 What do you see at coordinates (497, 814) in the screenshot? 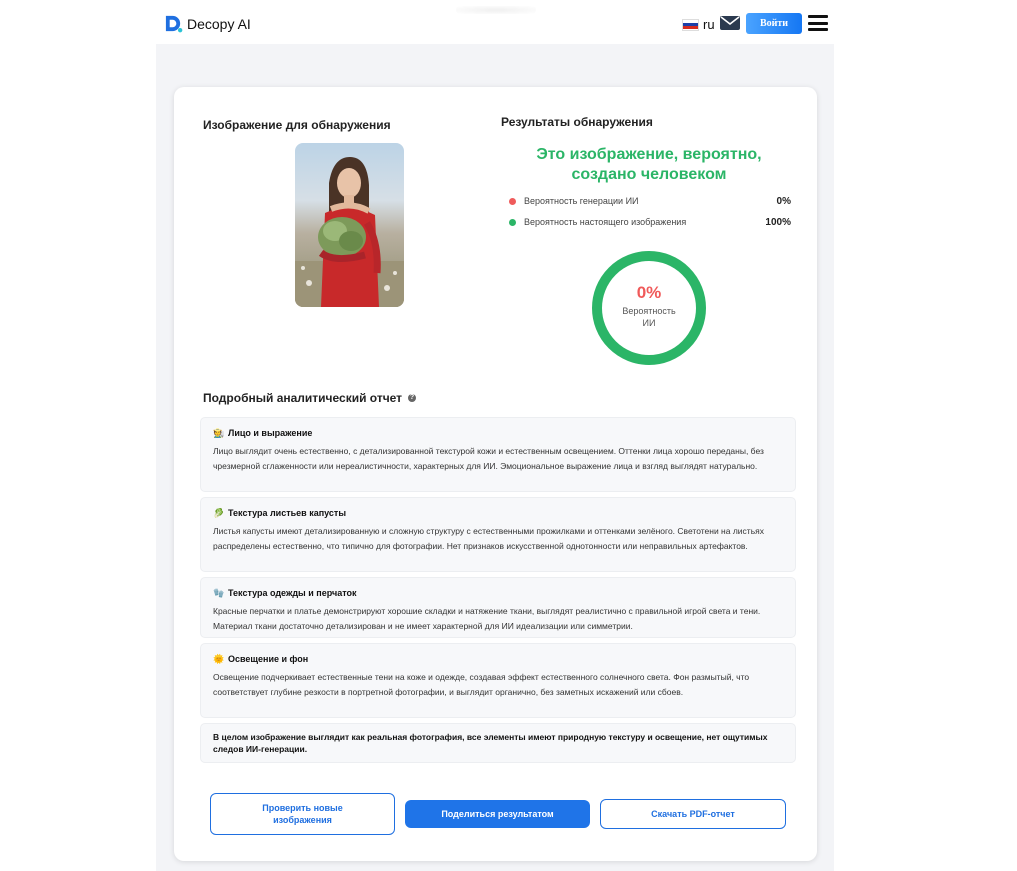
I see `share-result-button: Поделиться результатом` at bounding box center [497, 814].